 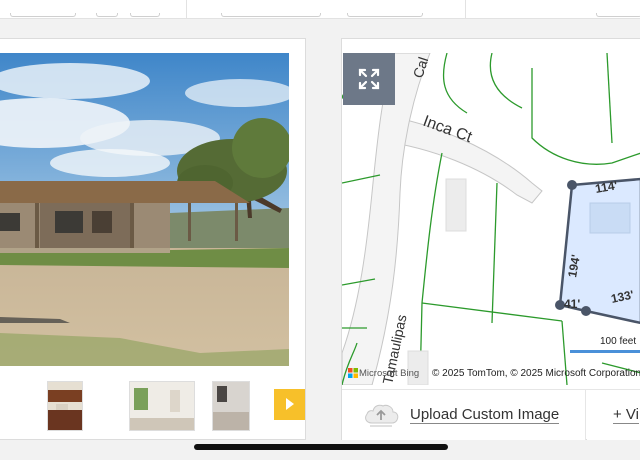 What do you see at coordinates (321, 447) in the screenshot?
I see `home-indicator` at bounding box center [321, 447].